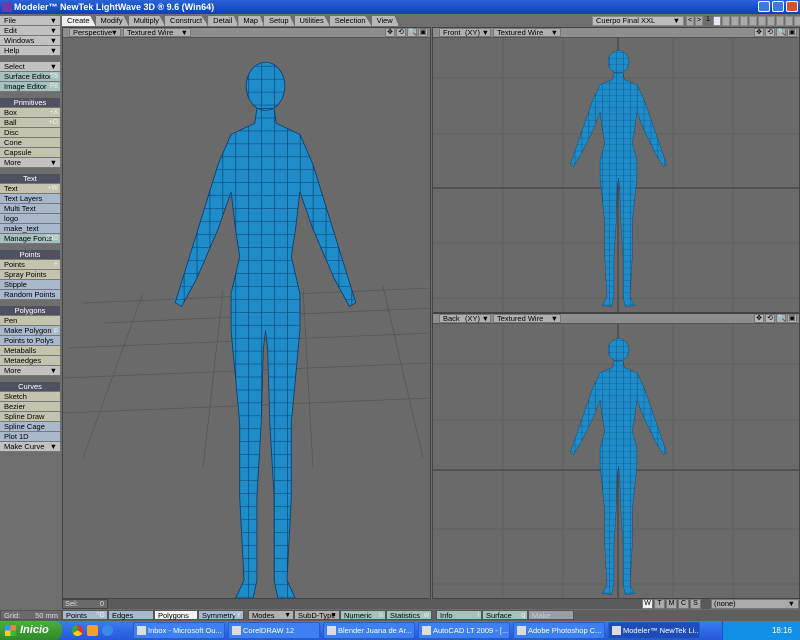  Describe the element at coordinates (638, 21) in the screenshot. I see `object-selector: Cuerpo Final XXL ▼` at that location.